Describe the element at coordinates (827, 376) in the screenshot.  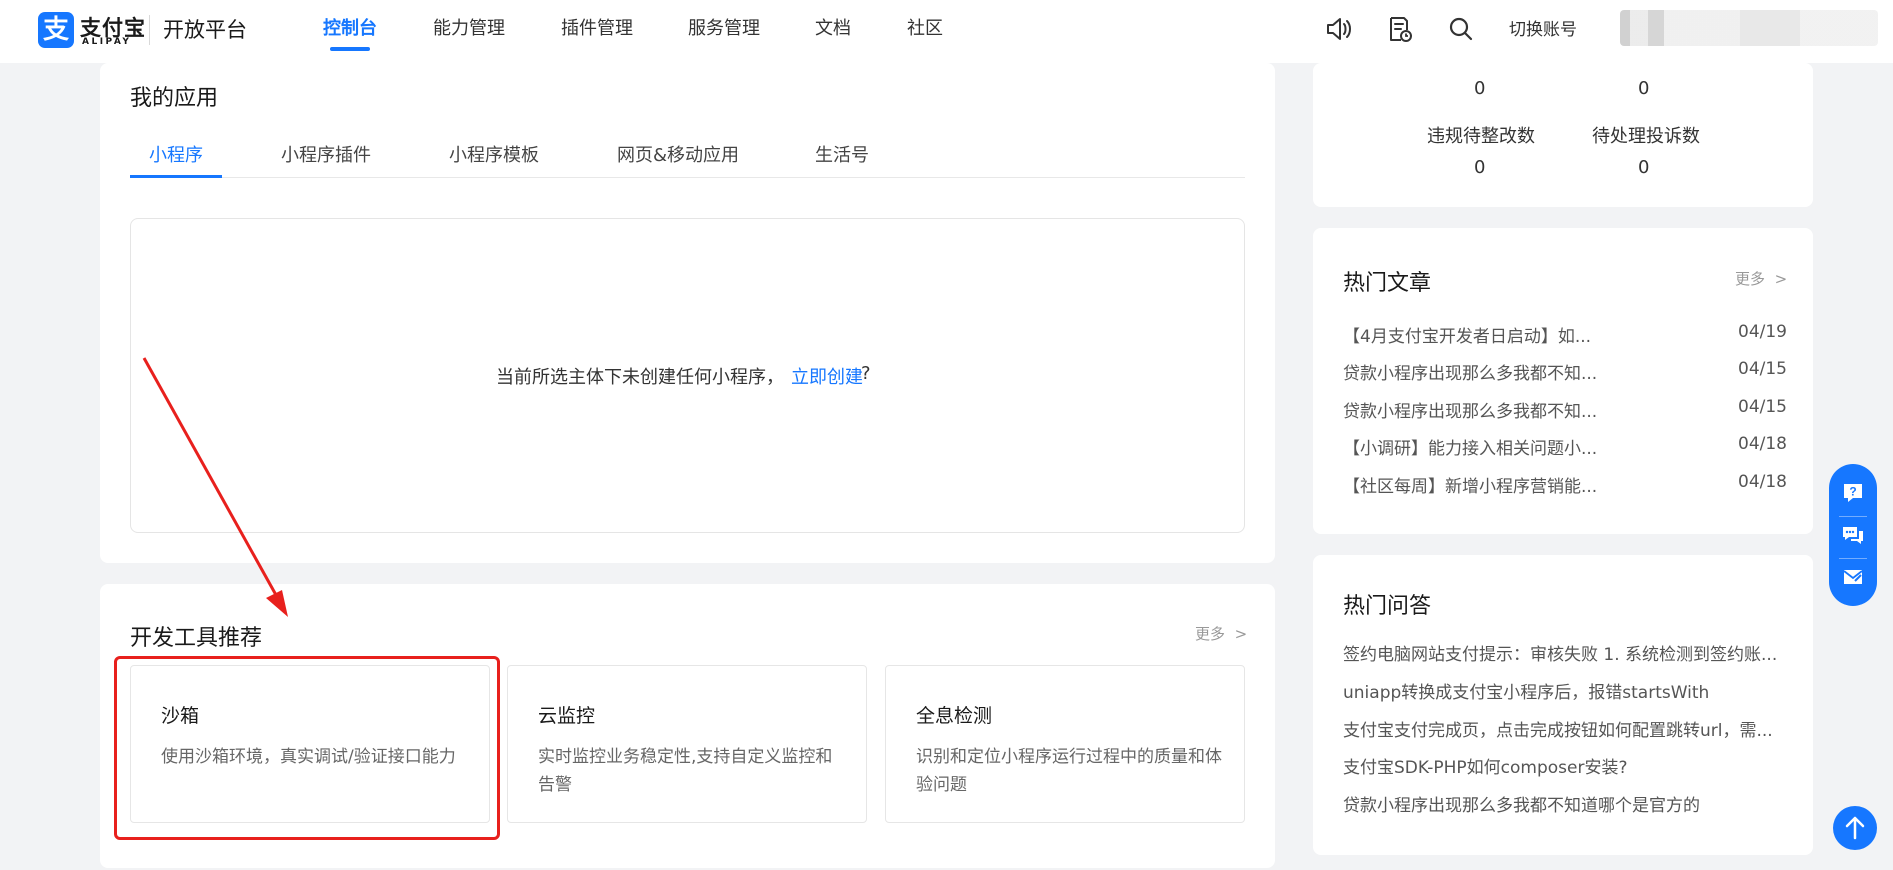
I see `create-now-link: 立即创建` at that location.